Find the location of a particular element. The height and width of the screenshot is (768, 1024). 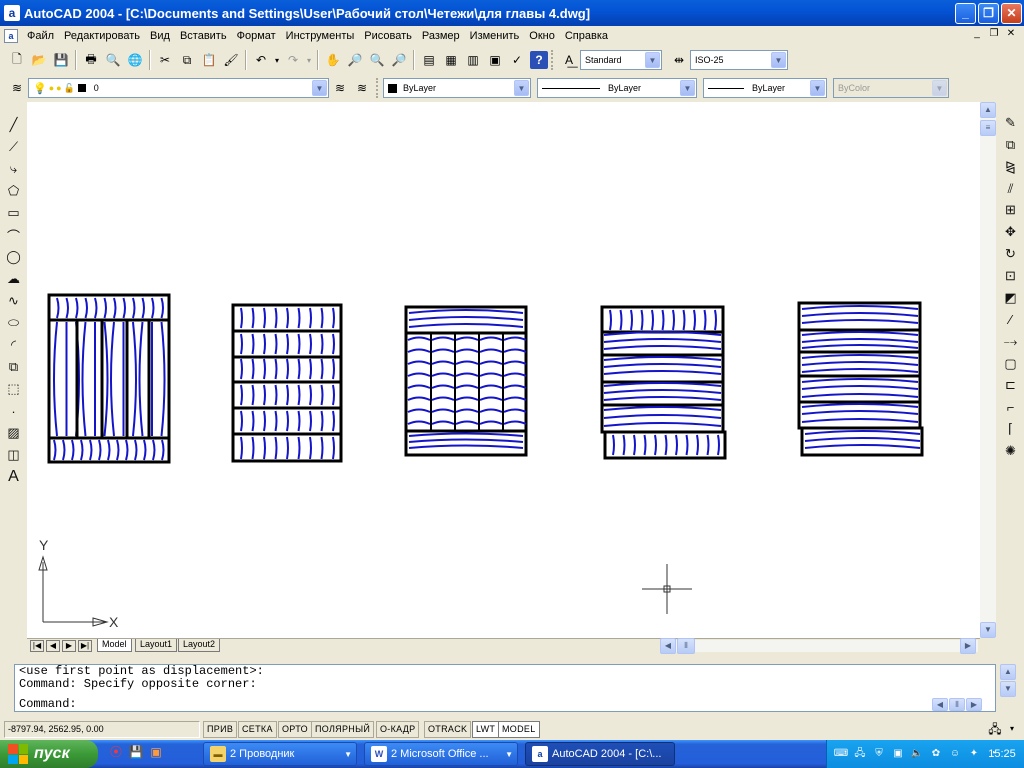

menu-tools: Инструменты is located at coordinates (320, 36).